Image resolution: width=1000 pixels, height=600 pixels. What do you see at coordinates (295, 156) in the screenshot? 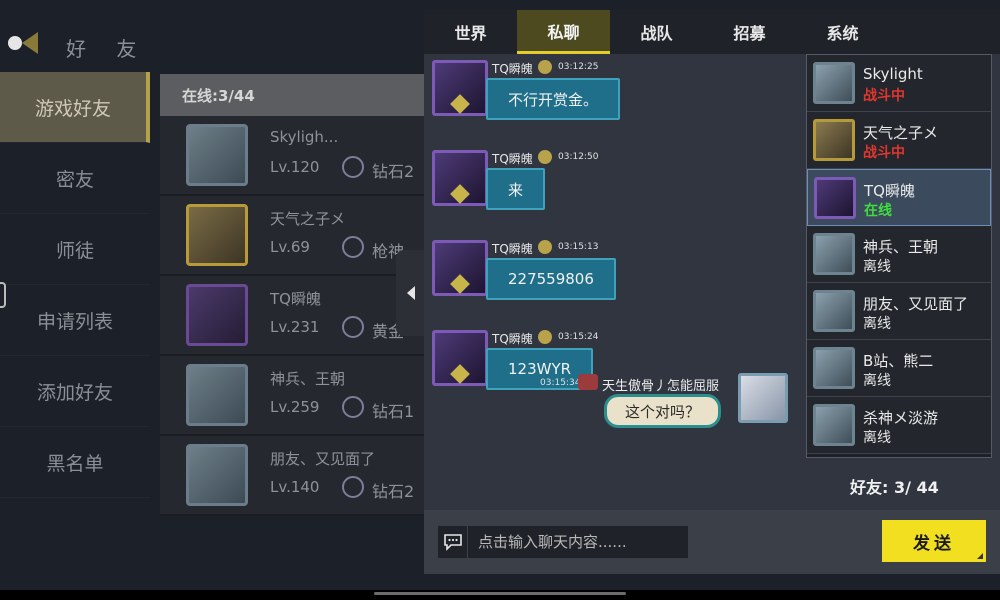
I see `friend-row: Skyligh... Lv.120 钻石2` at bounding box center [295, 156].